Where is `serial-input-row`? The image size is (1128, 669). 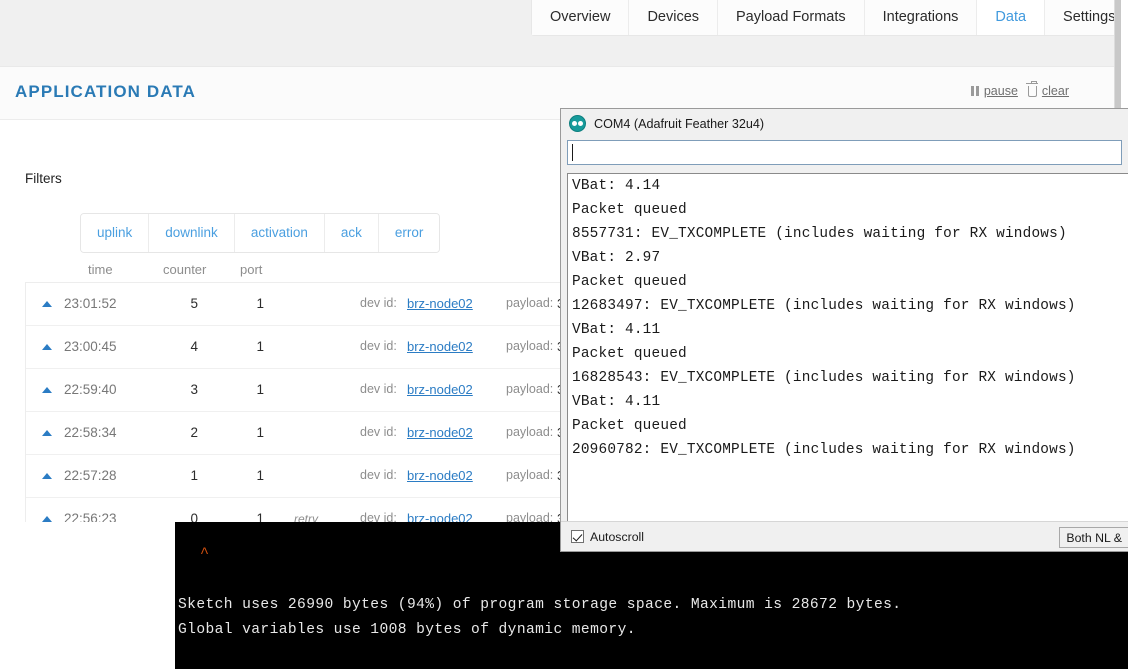
serial-input-row is located at coordinates (844, 153).